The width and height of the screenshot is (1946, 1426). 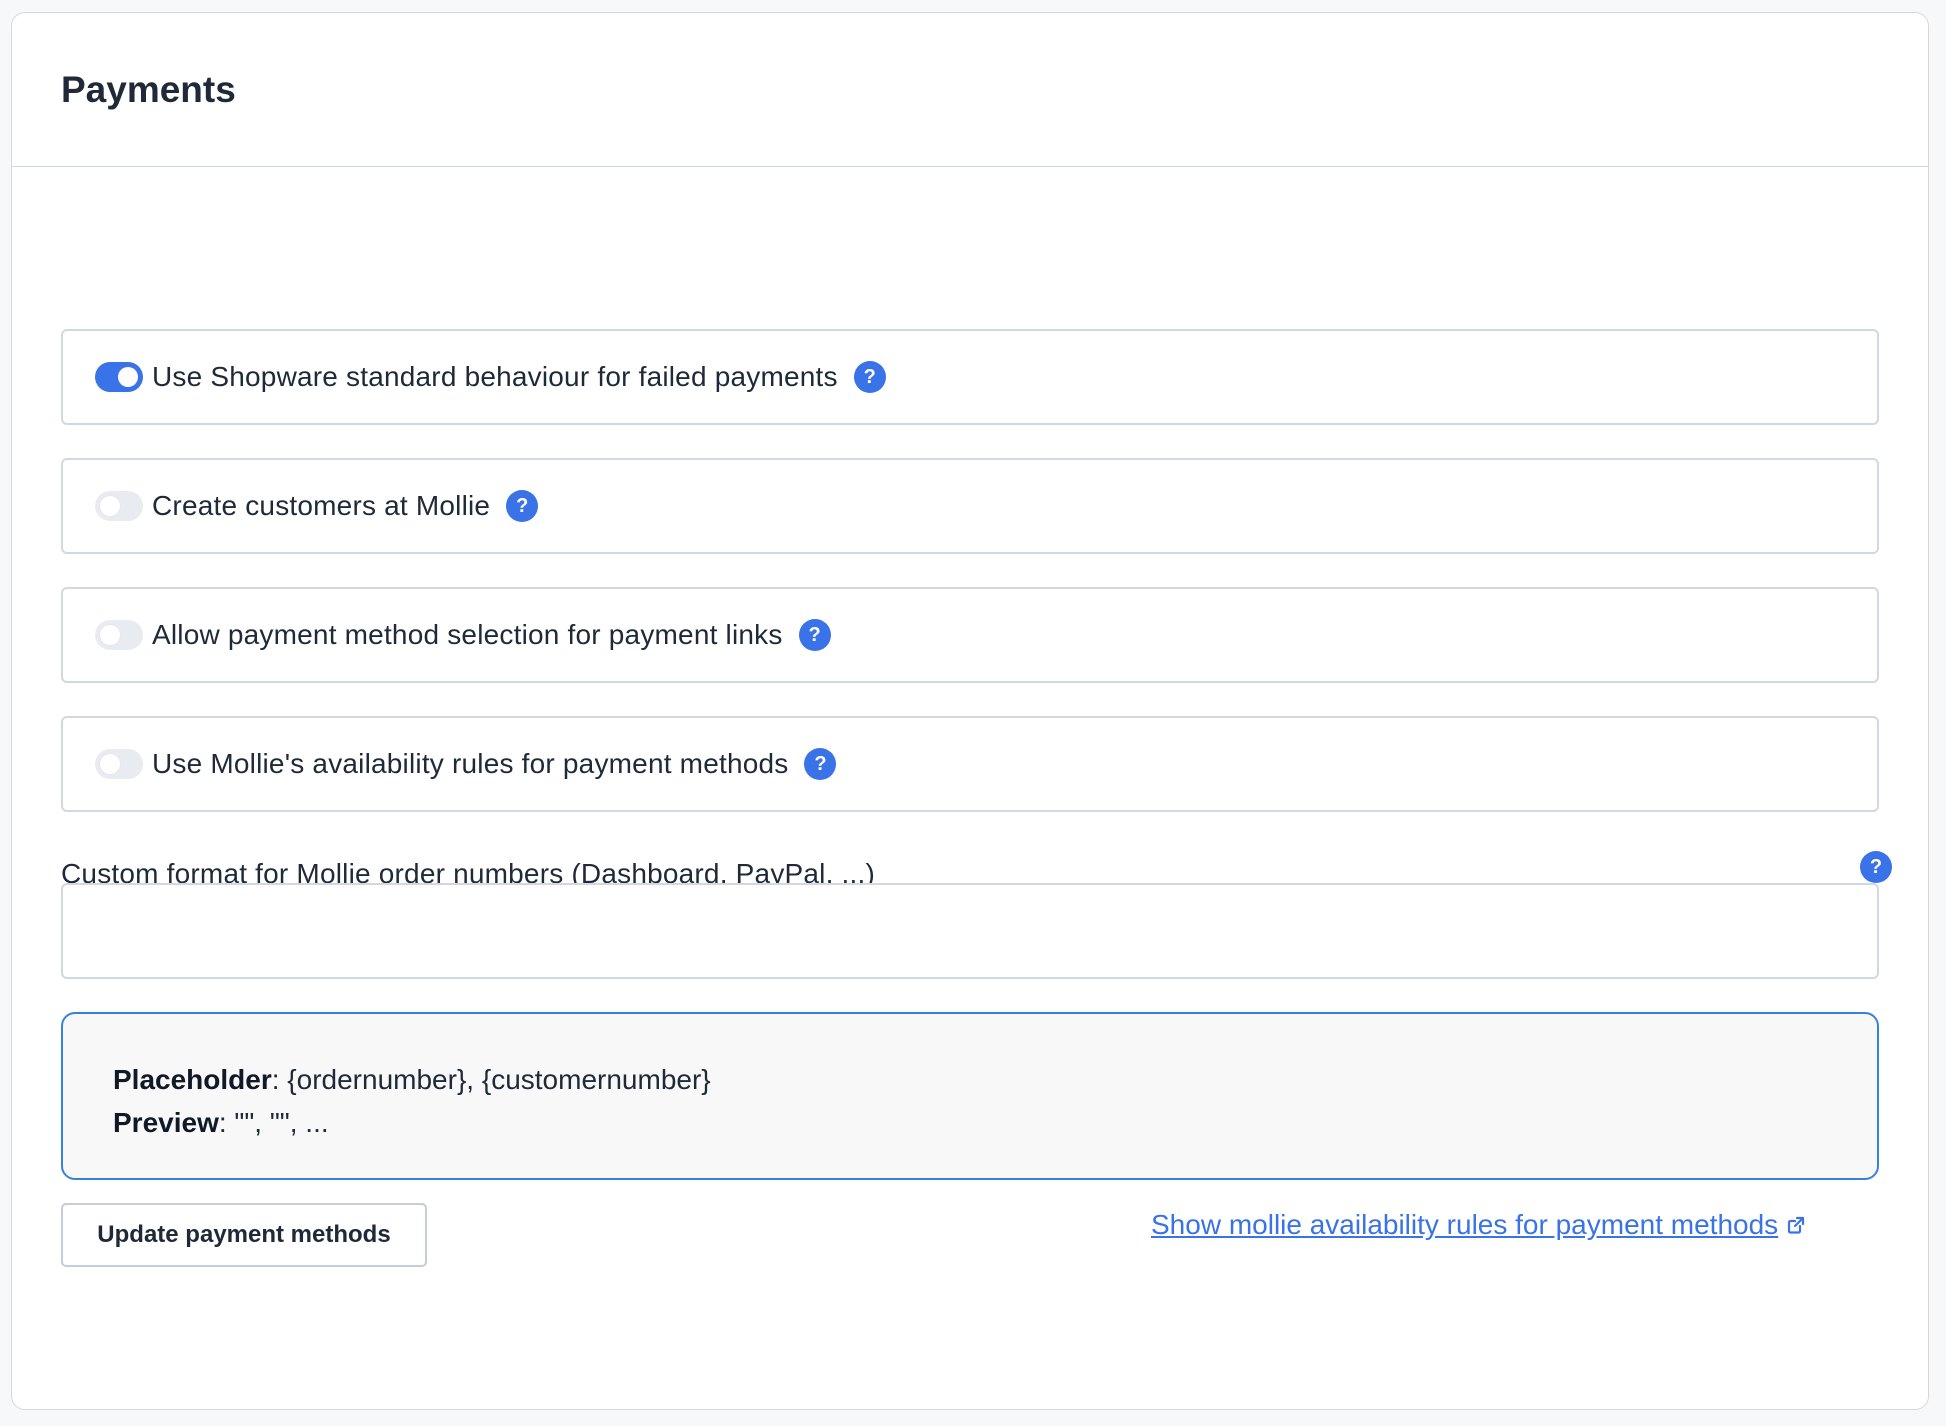 I want to click on toggle-payment-link-selection, so click(x=119, y=635).